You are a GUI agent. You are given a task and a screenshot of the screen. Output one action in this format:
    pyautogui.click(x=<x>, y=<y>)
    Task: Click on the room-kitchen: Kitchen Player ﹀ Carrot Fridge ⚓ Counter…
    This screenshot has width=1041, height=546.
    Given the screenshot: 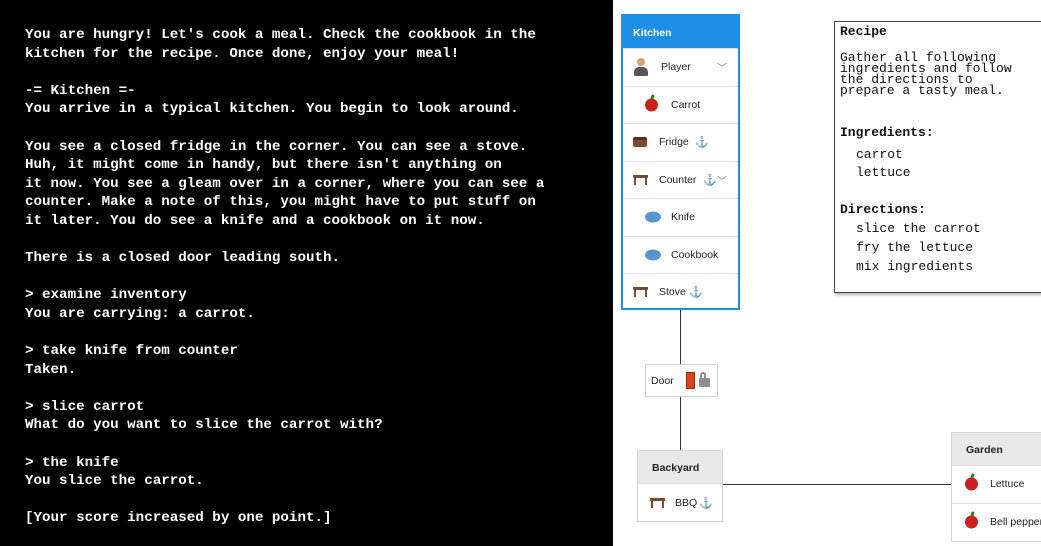 What is the action you would take?
    pyautogui.click(x=680, y=162)
    